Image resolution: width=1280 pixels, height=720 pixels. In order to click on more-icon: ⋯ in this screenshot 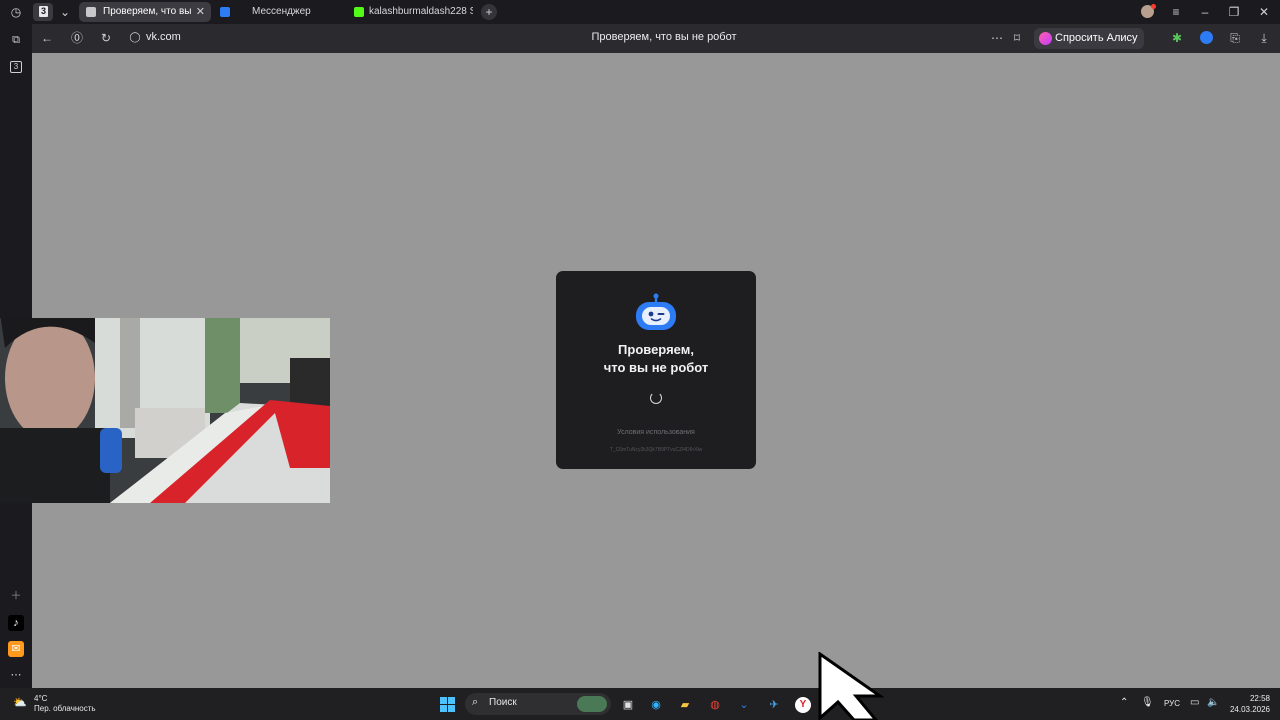, I will do `click(16, 675)`.